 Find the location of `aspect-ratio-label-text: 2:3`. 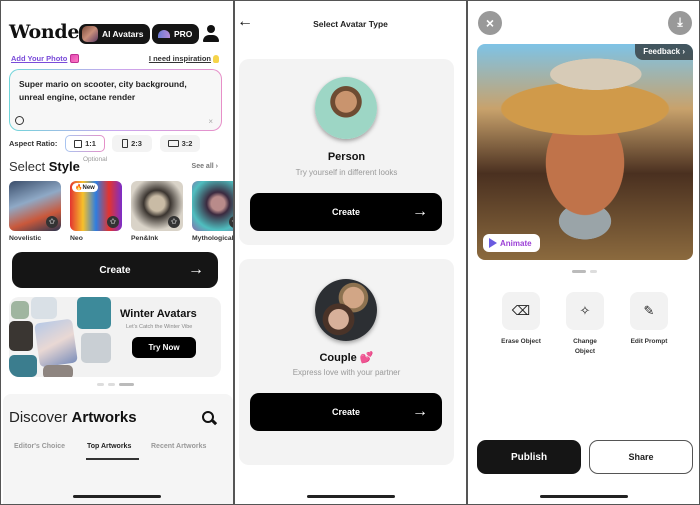

aspect-ratio-label-text: 2:3 is located at coordinates (136, 143).